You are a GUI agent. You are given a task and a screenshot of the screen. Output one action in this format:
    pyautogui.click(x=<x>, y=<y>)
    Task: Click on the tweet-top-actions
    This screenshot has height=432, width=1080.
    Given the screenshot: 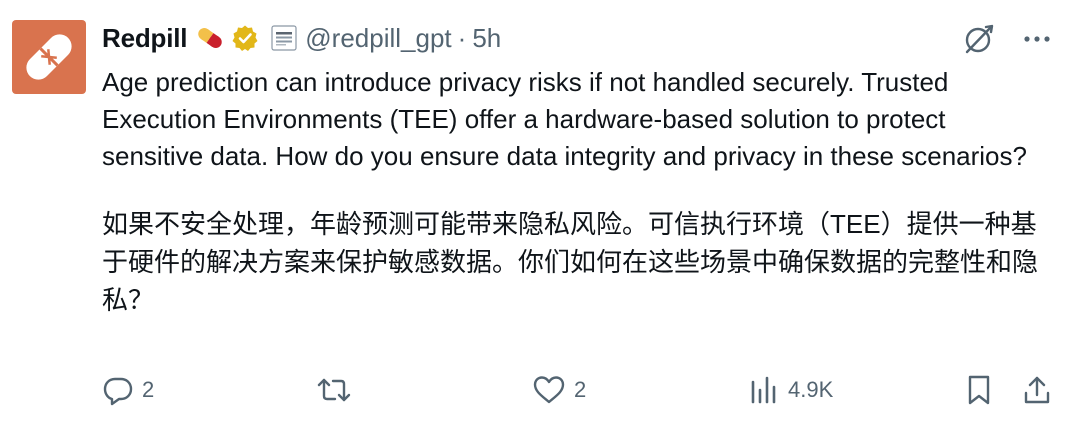 What is the action you would take?
    pyautogui.click(x=1007, y=39)
    